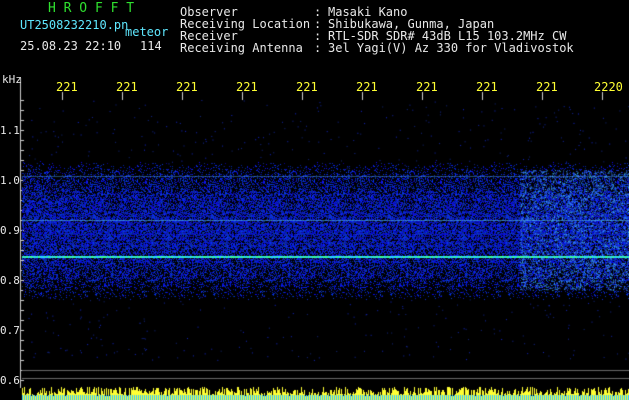 Image resolution: width=629 pixels, height=400 pixels. I want to click on x-tick-label: 2220, so click(608, 87).